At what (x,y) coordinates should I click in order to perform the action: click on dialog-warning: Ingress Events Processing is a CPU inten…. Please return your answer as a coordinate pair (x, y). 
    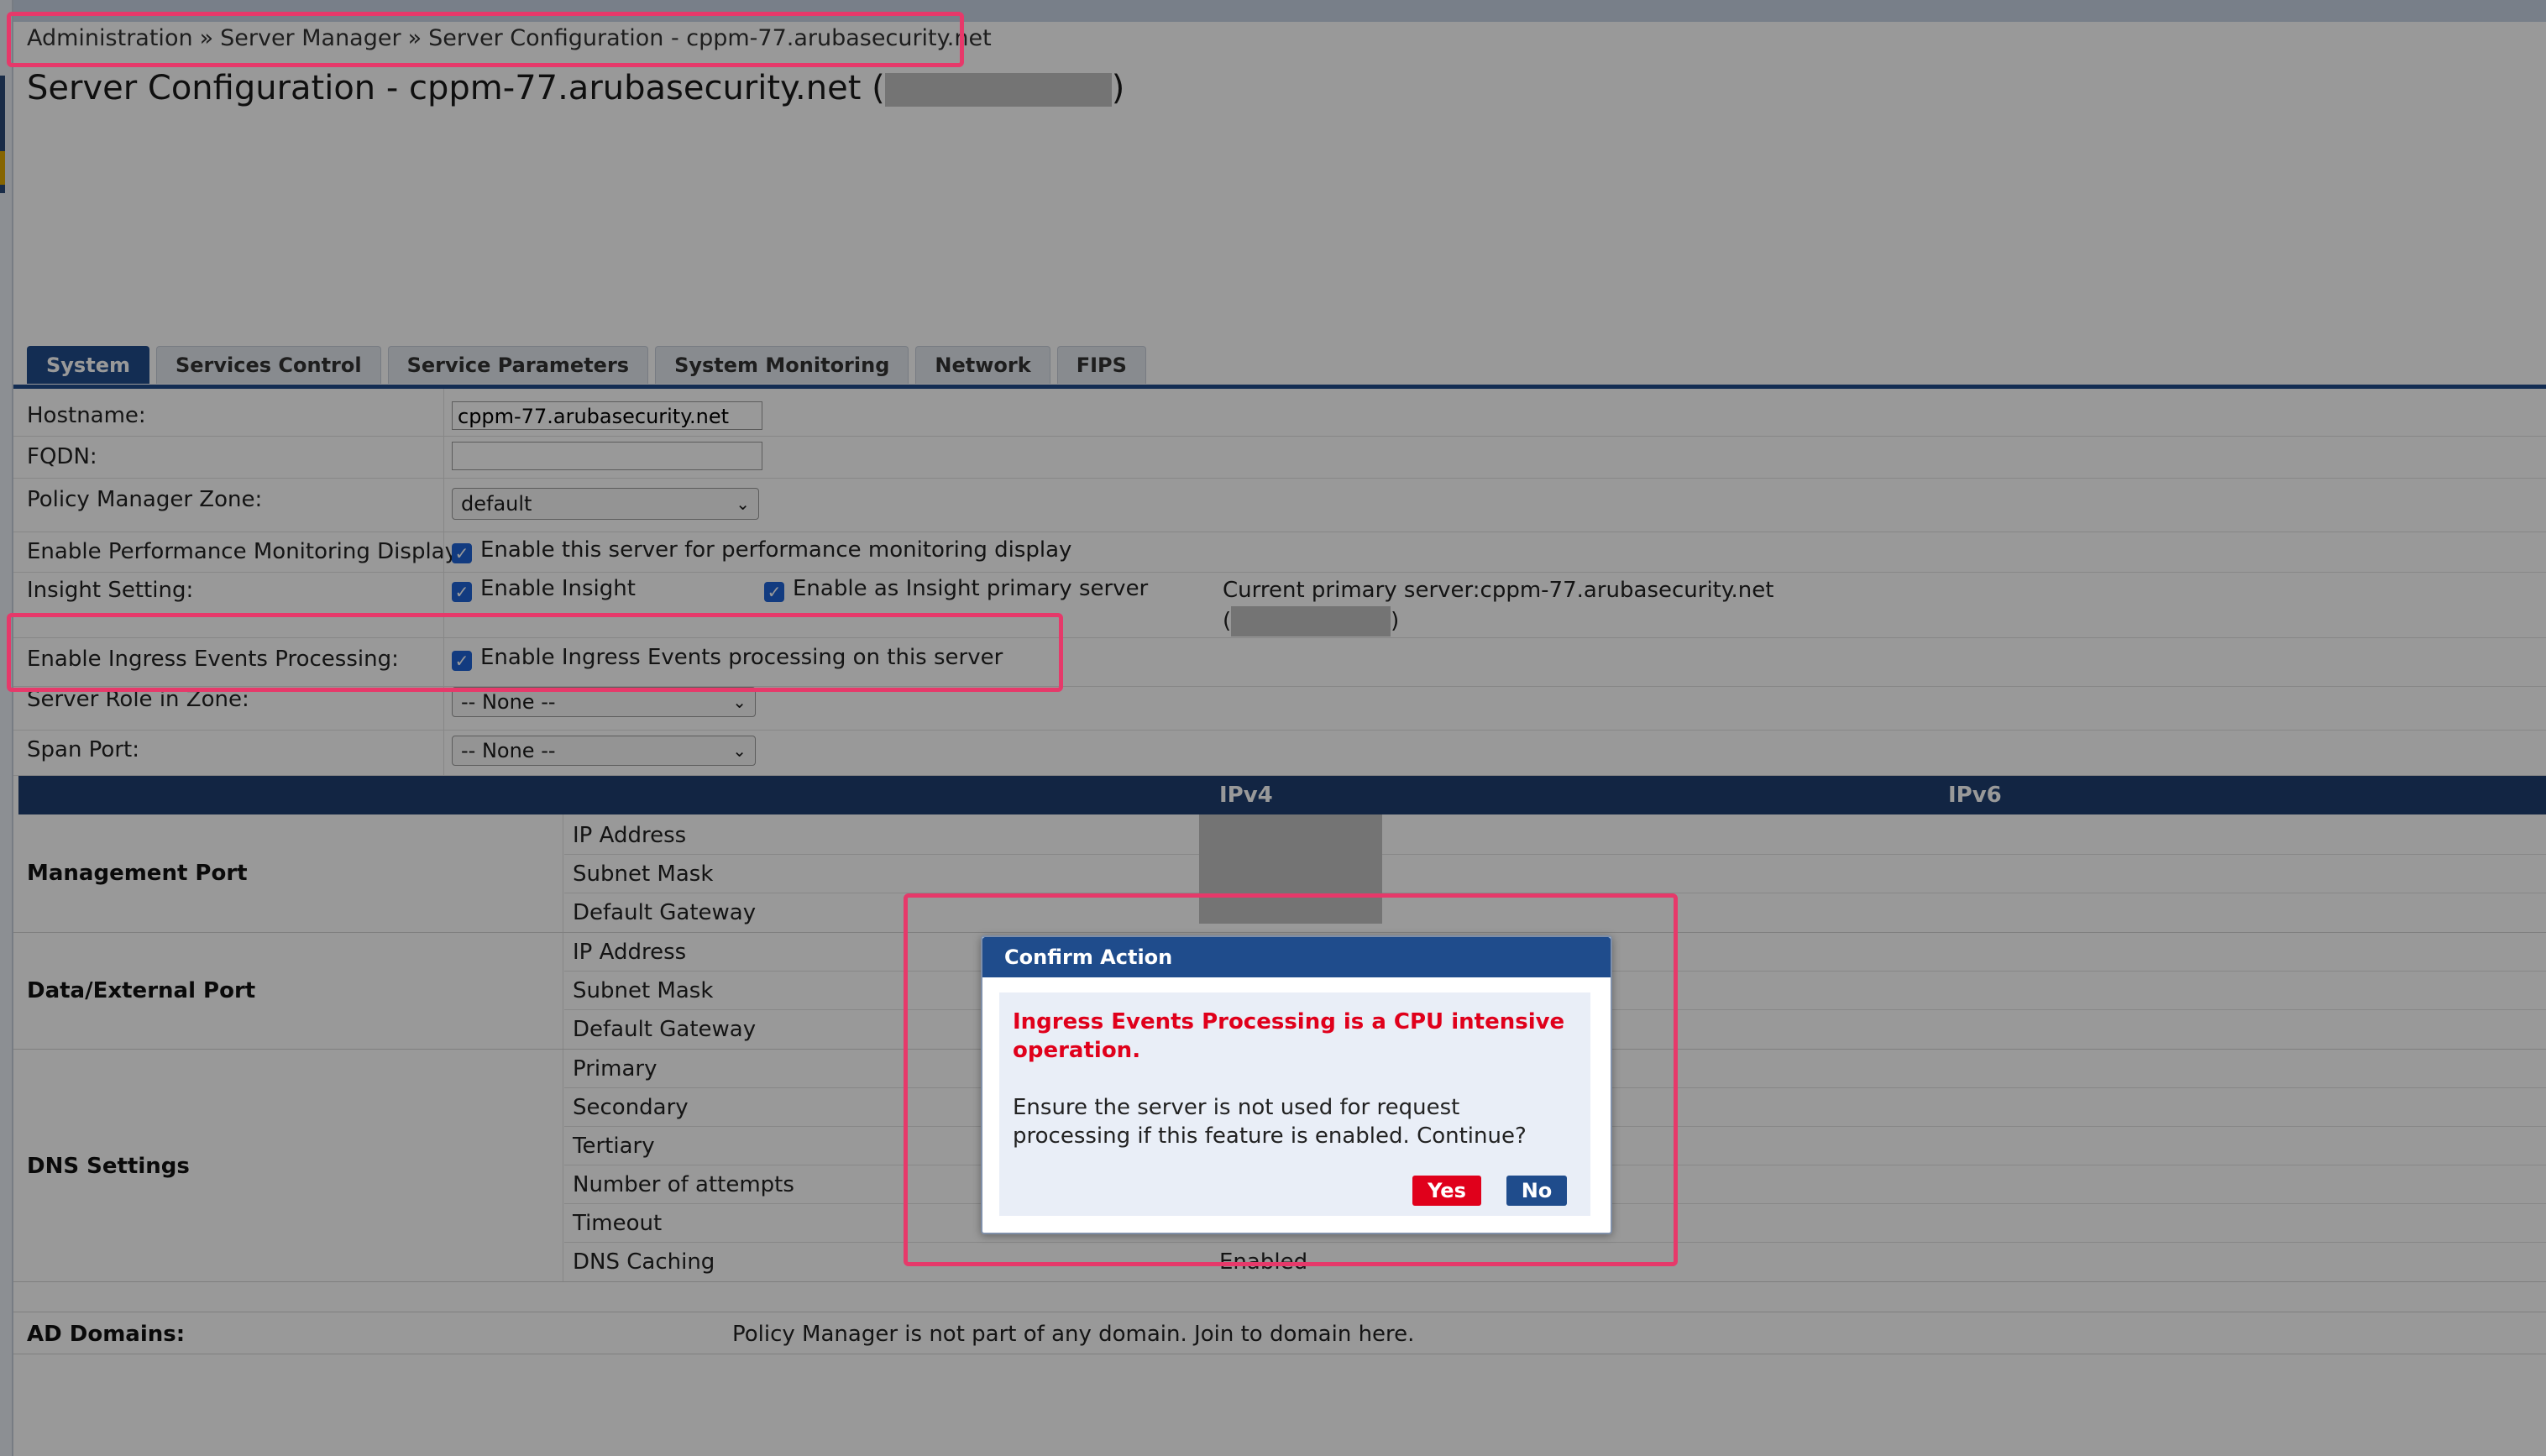
    Looking at the image, I should click on (1289, 1036).